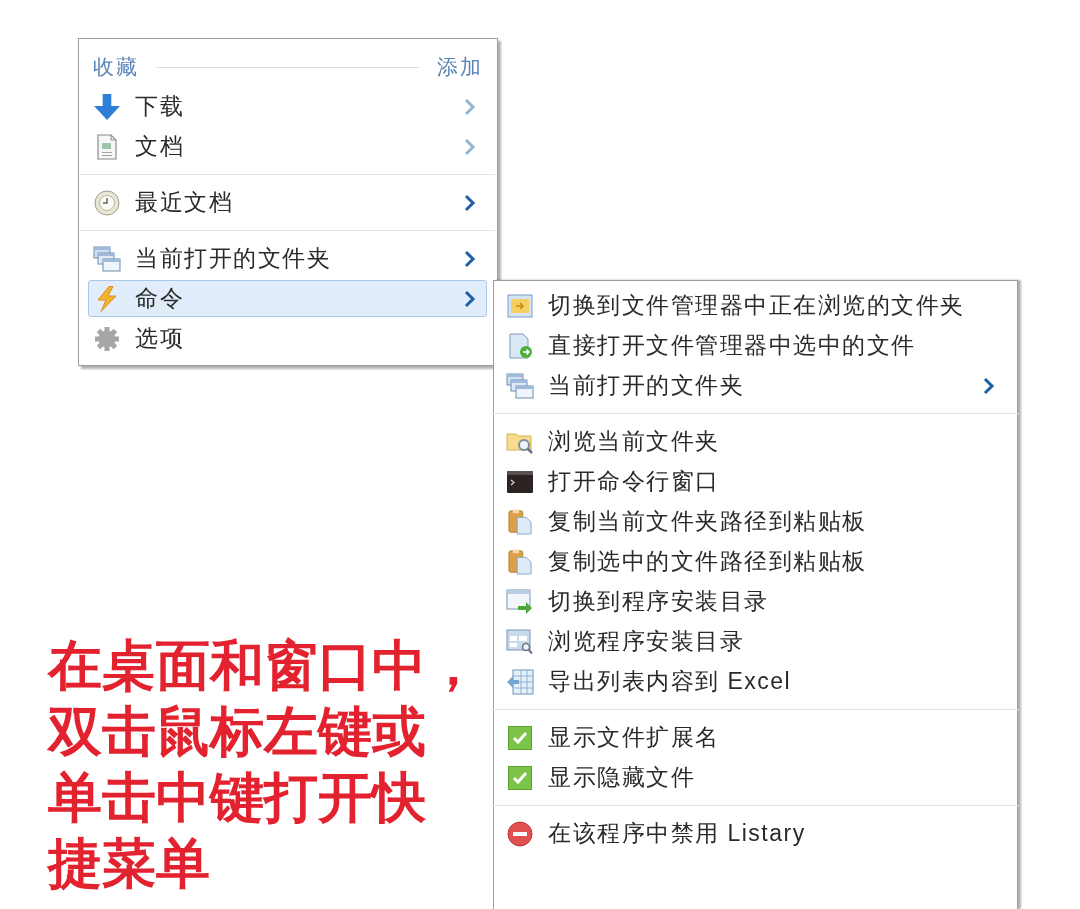 The image size is (1080, 909). I want to click on menu-item: 浏览当前文件夹, so click(755, 441).